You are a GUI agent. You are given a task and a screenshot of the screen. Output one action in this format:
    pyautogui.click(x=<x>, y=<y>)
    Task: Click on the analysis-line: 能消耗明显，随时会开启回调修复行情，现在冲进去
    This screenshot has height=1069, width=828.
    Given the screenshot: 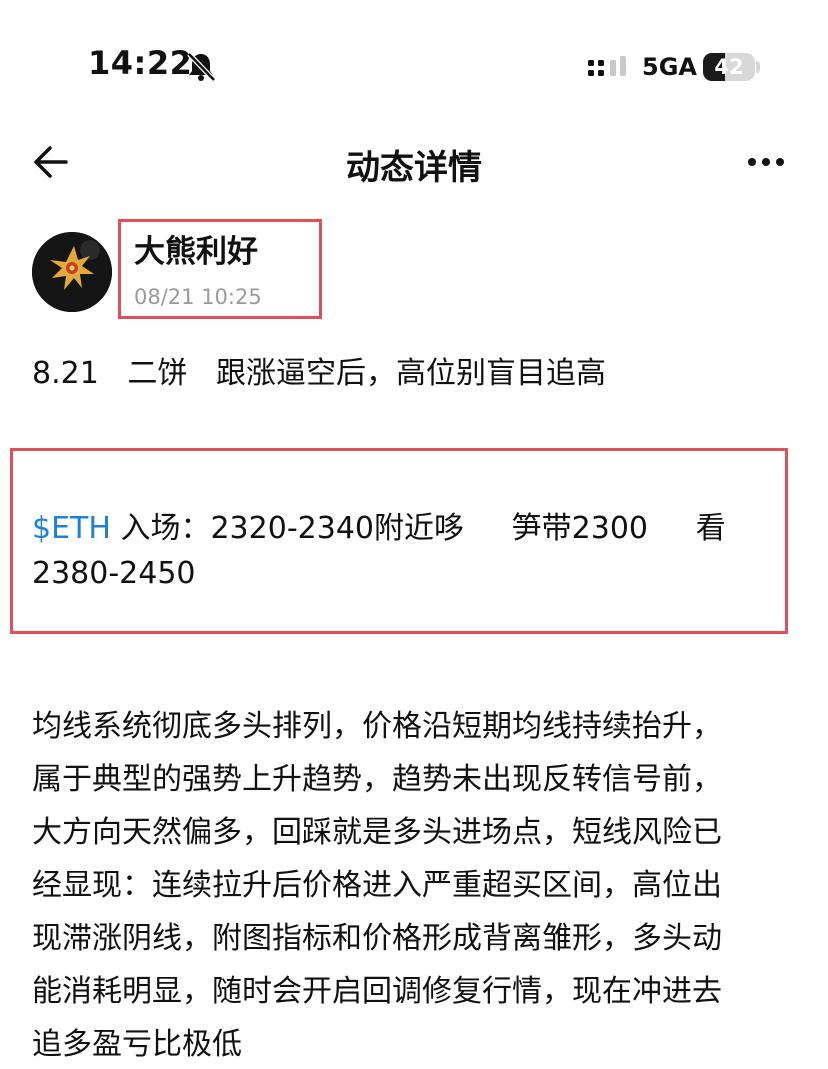 What is the action you would take?
    pyautogui.click(x=377, y=991)
    